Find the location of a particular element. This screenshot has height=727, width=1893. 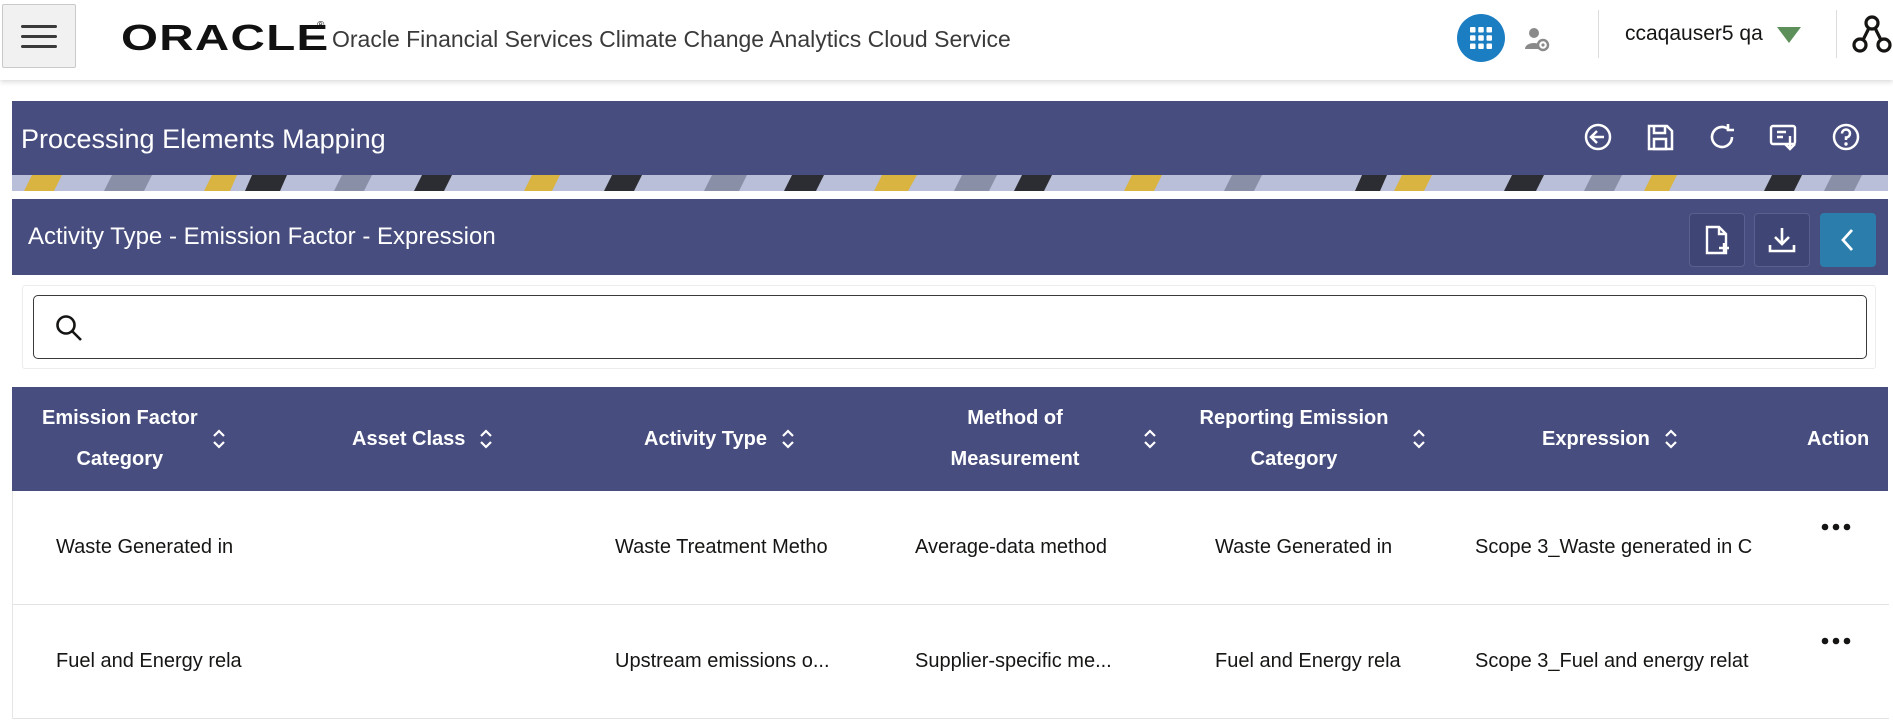

refresh-button is located at coordinates (1722, 137).